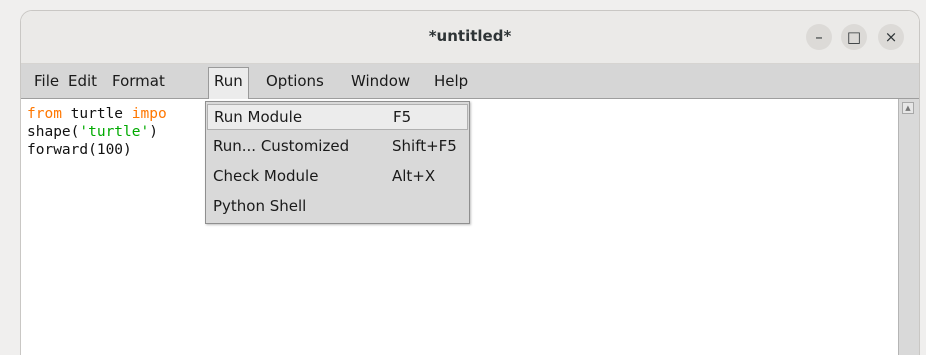 This screenshot has height=355, width=926. What do you see at coordinates (228, 83) in the screenshot?
I see `menu-run: Run` at bounding box center [228, 83].